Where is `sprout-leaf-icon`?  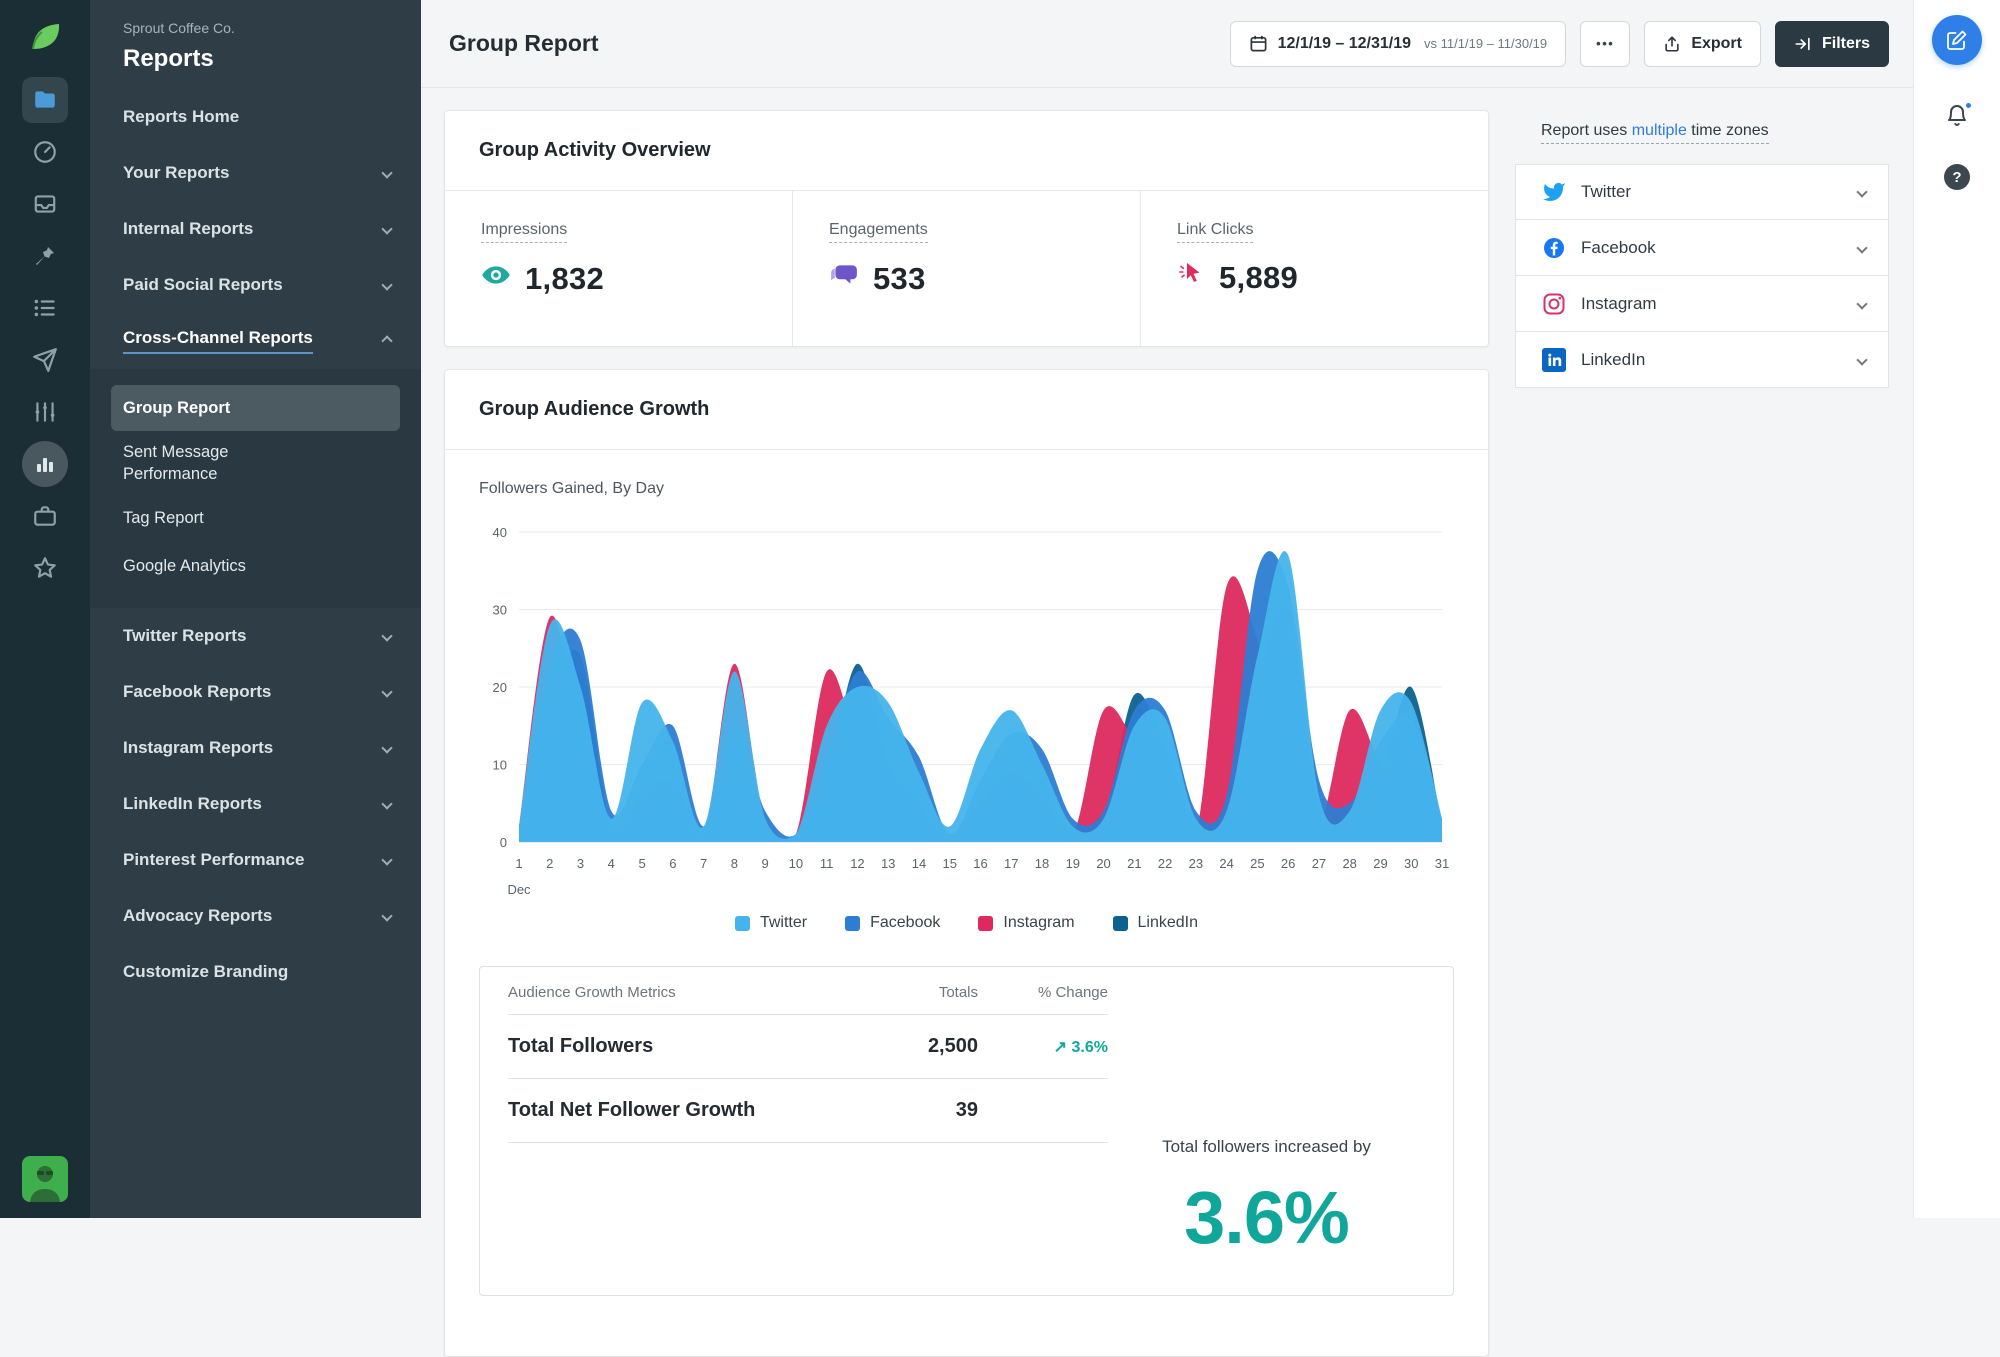 sprout-leaf-icon is located at coordinates (46, 37).